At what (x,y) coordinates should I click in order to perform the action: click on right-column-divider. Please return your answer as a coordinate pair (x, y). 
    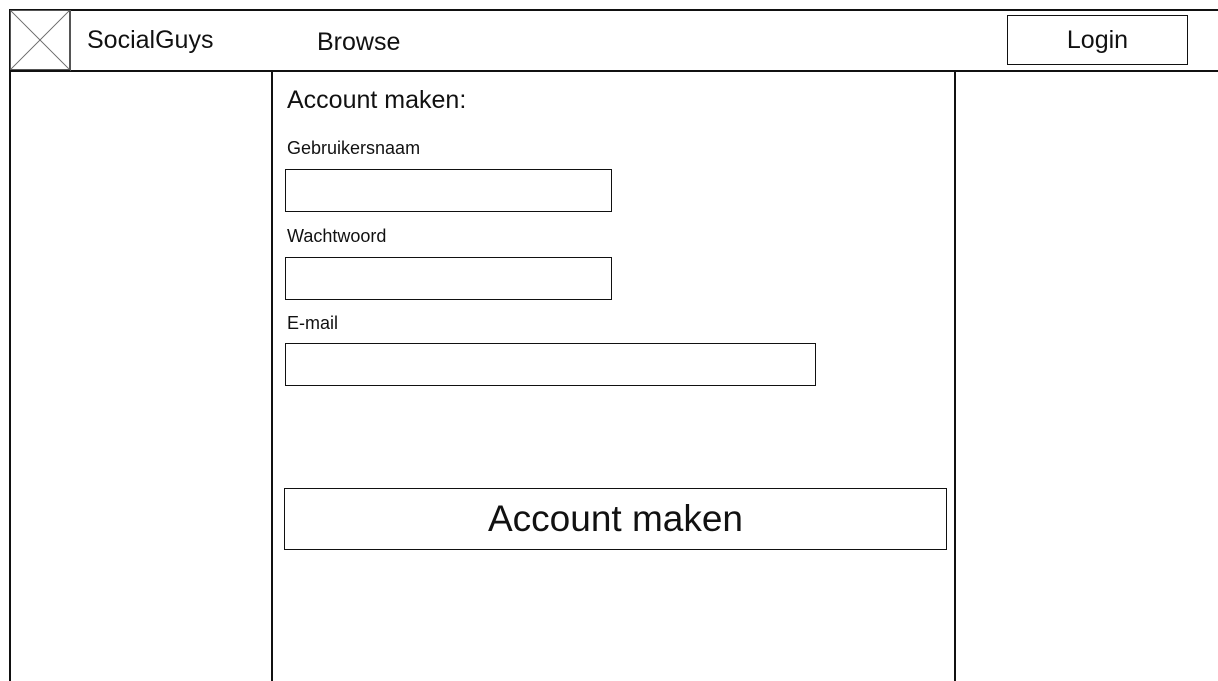
    Looking at the image, I should click on (955, 376).